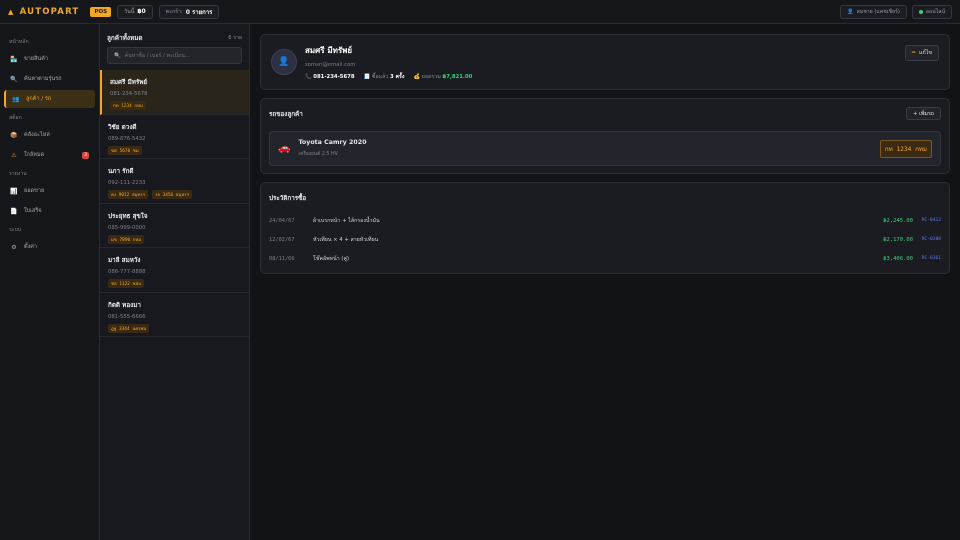 The height and width of the screenshot is (540, 960). Describe the element at coordinates (36, 59) in the screenshot. I see `sidebar-item-label: ขายสินค้า` at that location.